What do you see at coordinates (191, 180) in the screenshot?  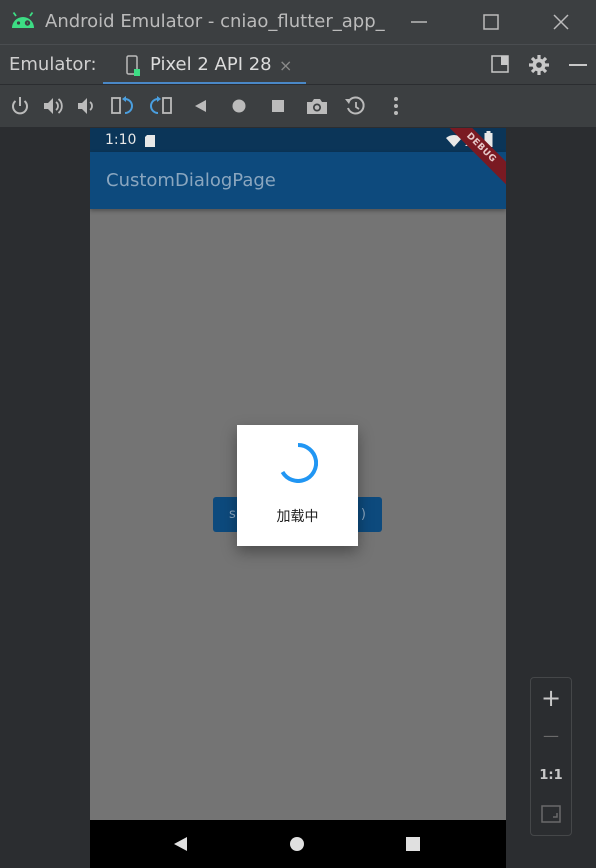 I see `page-title: CustomDialogPage` at bounding box center [191, 180].